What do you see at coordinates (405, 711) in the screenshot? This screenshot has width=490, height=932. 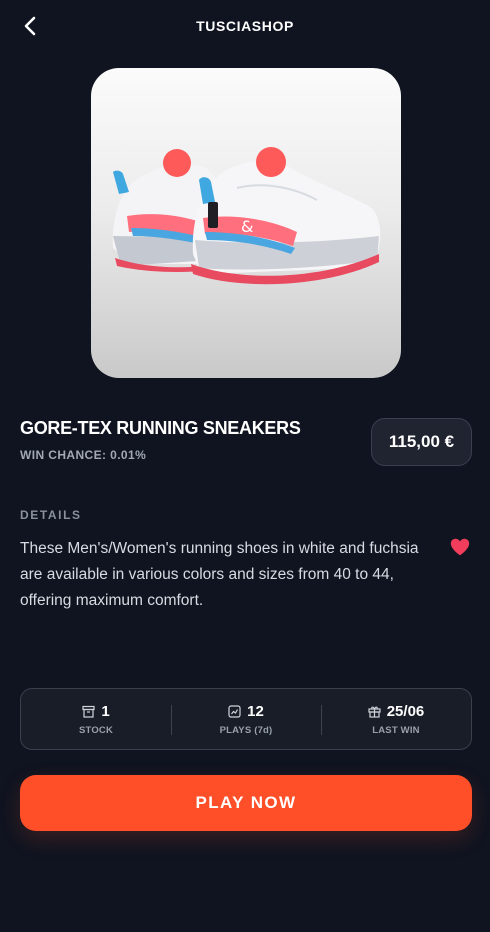 I see `stat-last-win-value: 25/06` at bounding box center [405, 711].